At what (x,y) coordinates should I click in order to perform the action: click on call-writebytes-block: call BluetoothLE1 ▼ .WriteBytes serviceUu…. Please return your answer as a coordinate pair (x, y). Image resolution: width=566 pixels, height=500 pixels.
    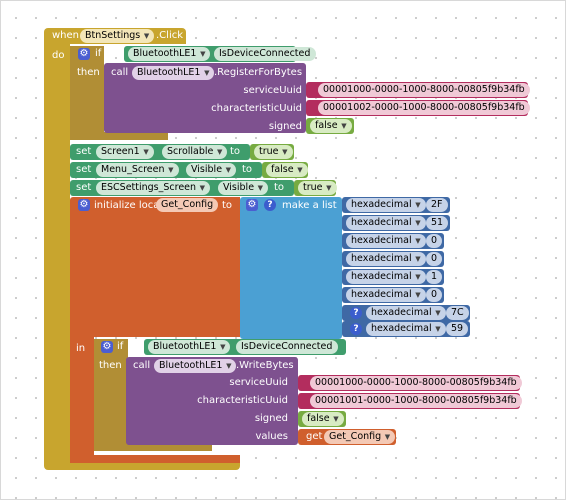
    Looking at the image, I should click on (212, 401).